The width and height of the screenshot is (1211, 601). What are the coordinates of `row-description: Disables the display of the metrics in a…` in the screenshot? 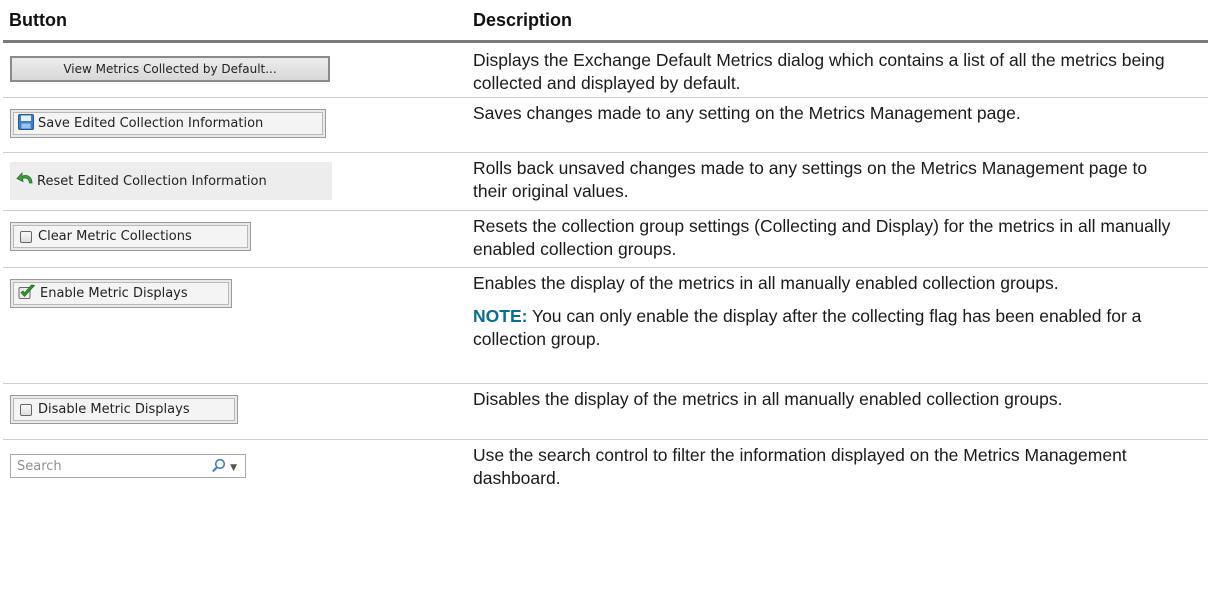 It's located at (768, 399).